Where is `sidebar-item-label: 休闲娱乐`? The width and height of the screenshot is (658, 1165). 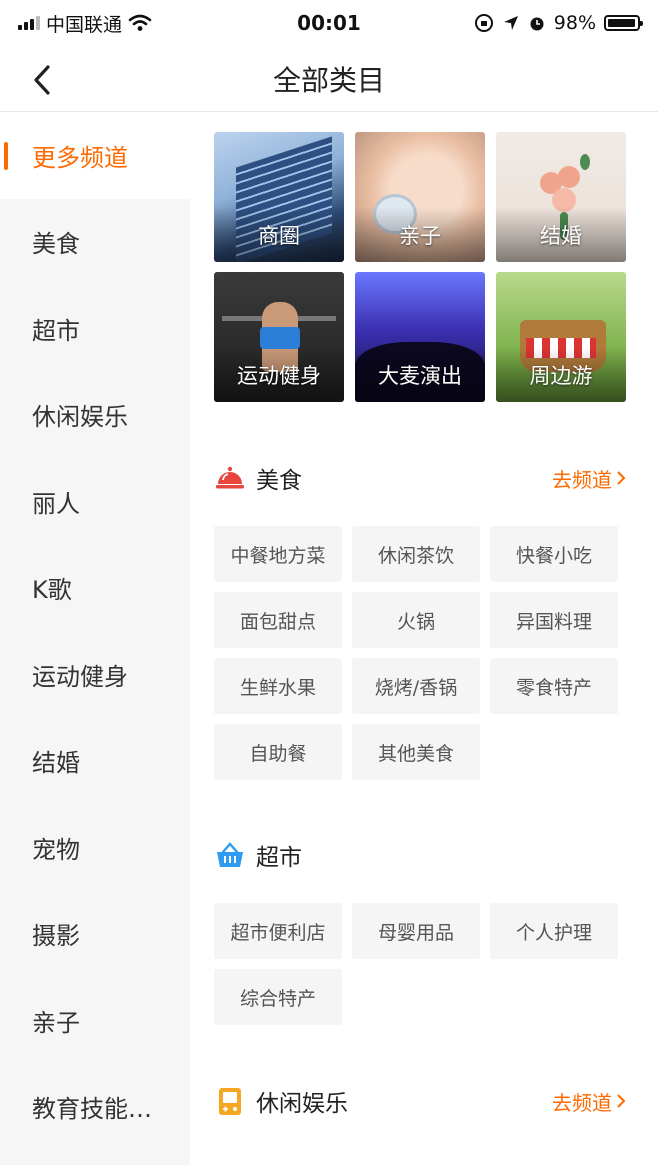 sidebar-item-label: 休闲娱乐 is located at coordinates (80, 417).